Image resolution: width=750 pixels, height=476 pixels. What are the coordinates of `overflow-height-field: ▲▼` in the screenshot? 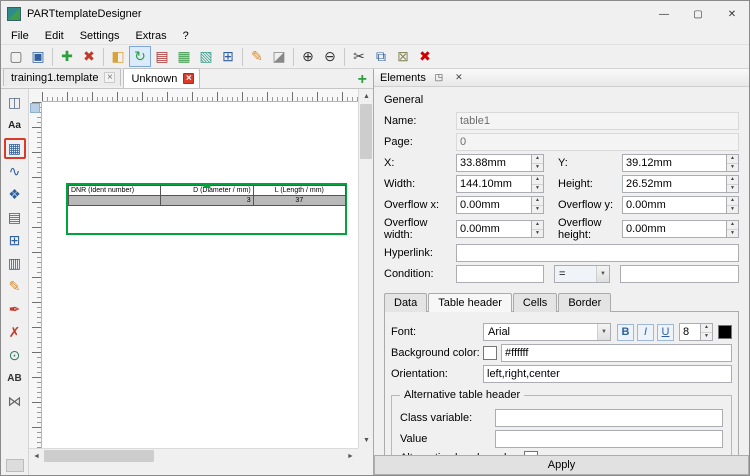 It's located at (680, 229).